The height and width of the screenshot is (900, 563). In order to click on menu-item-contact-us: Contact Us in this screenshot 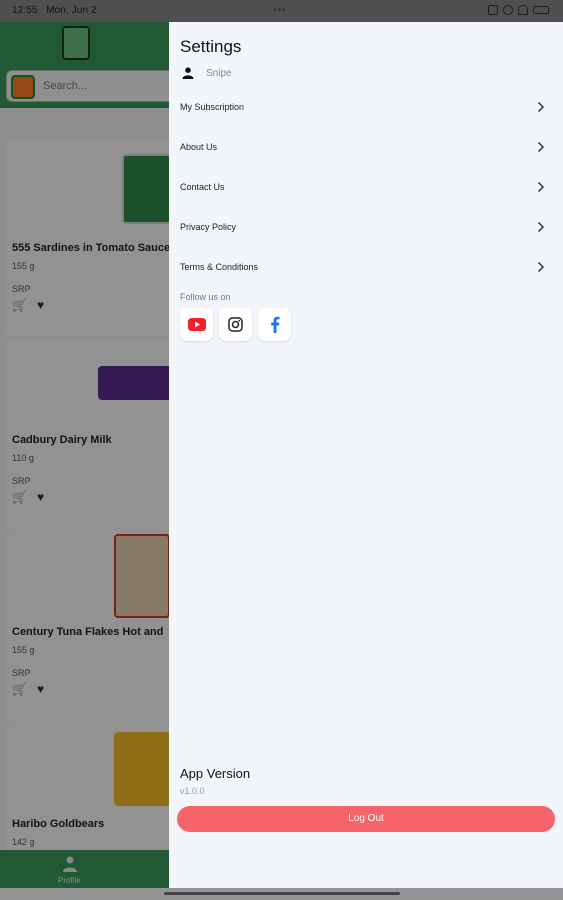, I will do `click(366, 187)`.